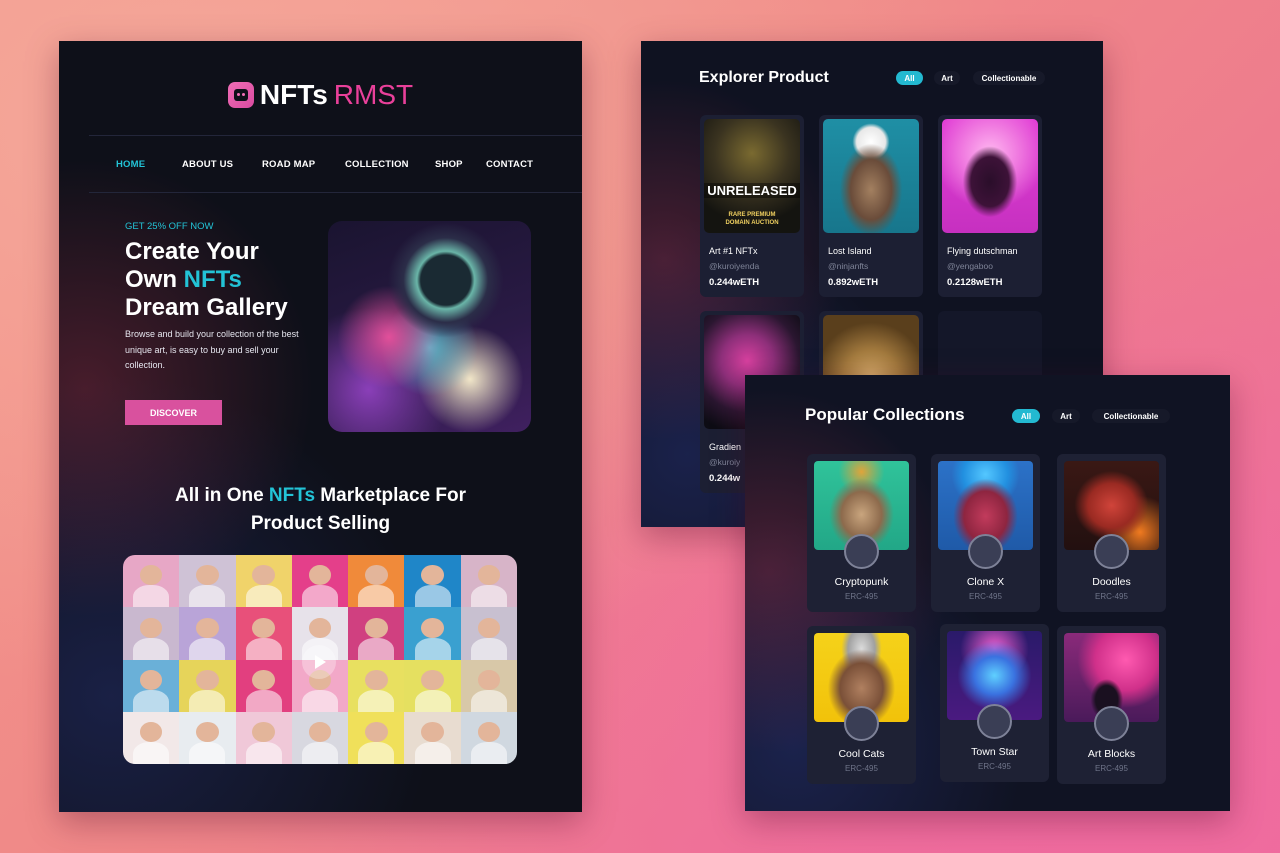  I want to click on product-price: 0.244wETH, so click(734, 282).